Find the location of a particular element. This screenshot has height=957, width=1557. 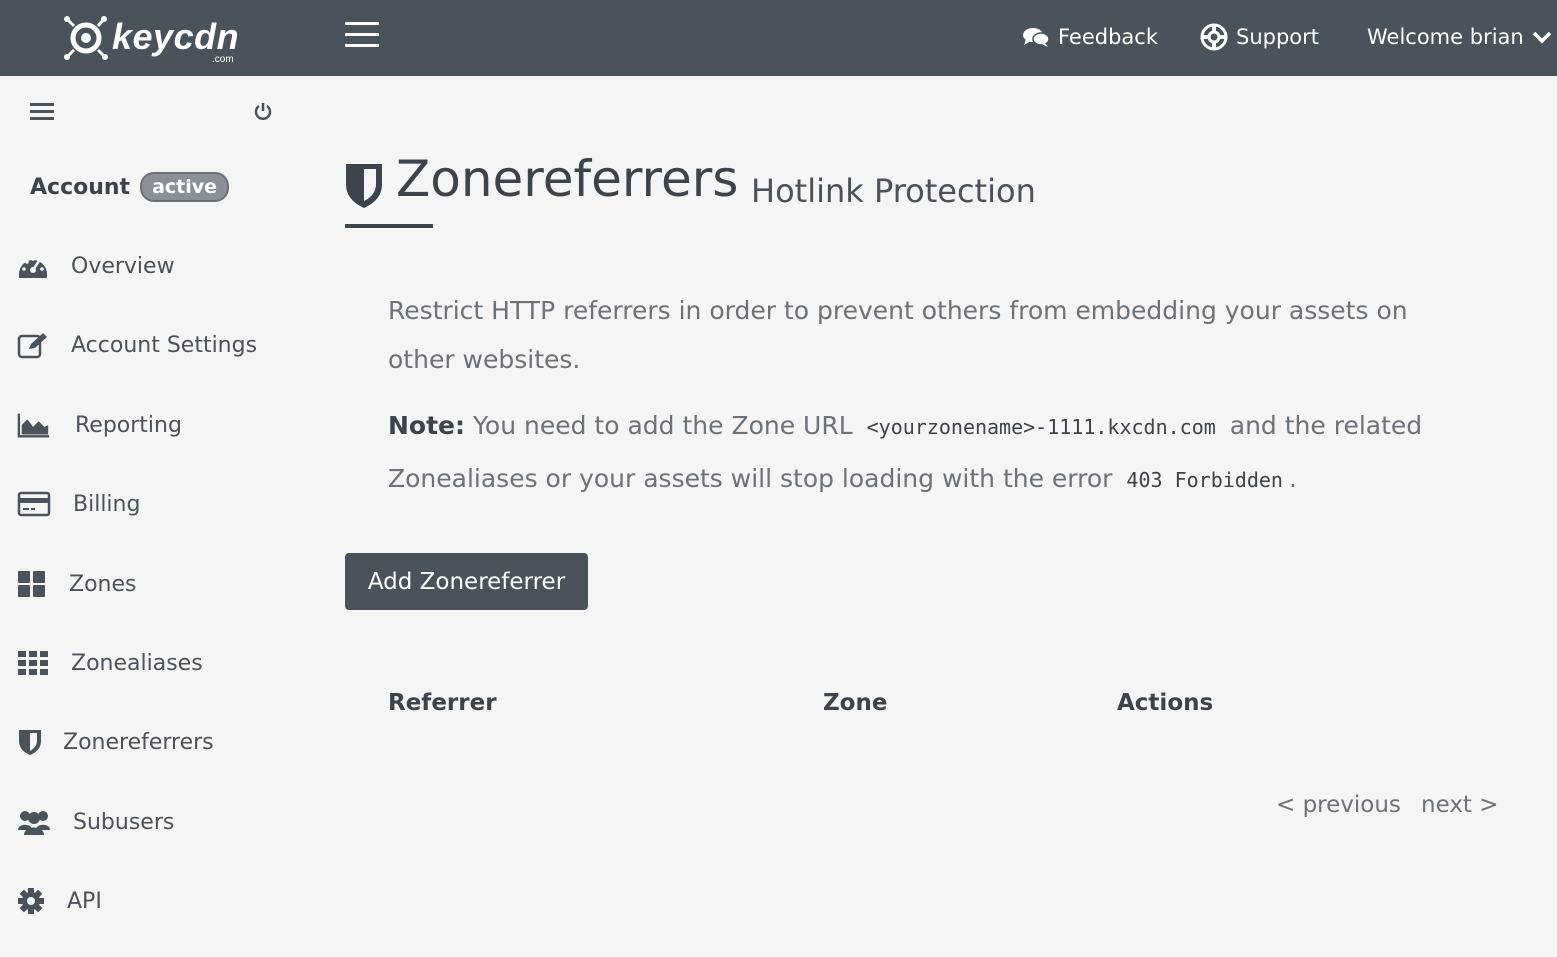

logo-subtext: .com is located at coordinates (223, 59).